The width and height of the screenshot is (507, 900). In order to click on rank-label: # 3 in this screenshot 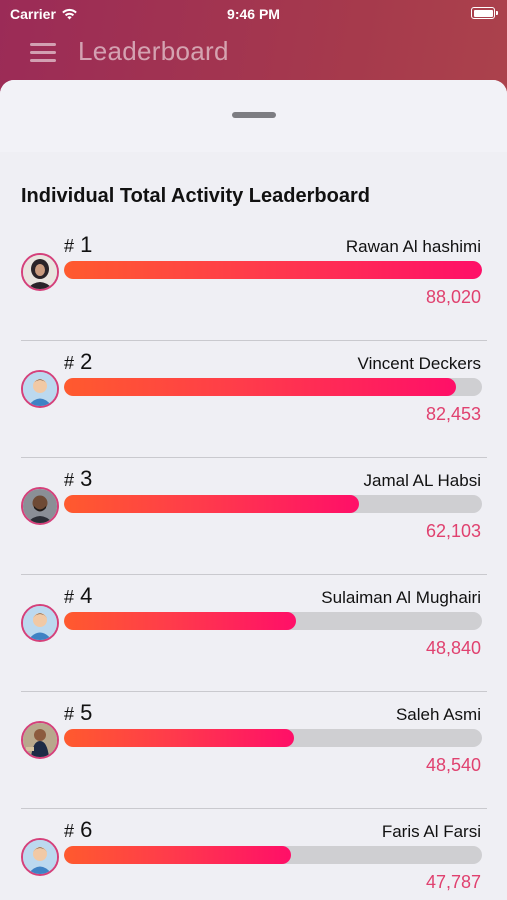, I will do `click(78, 479)`.